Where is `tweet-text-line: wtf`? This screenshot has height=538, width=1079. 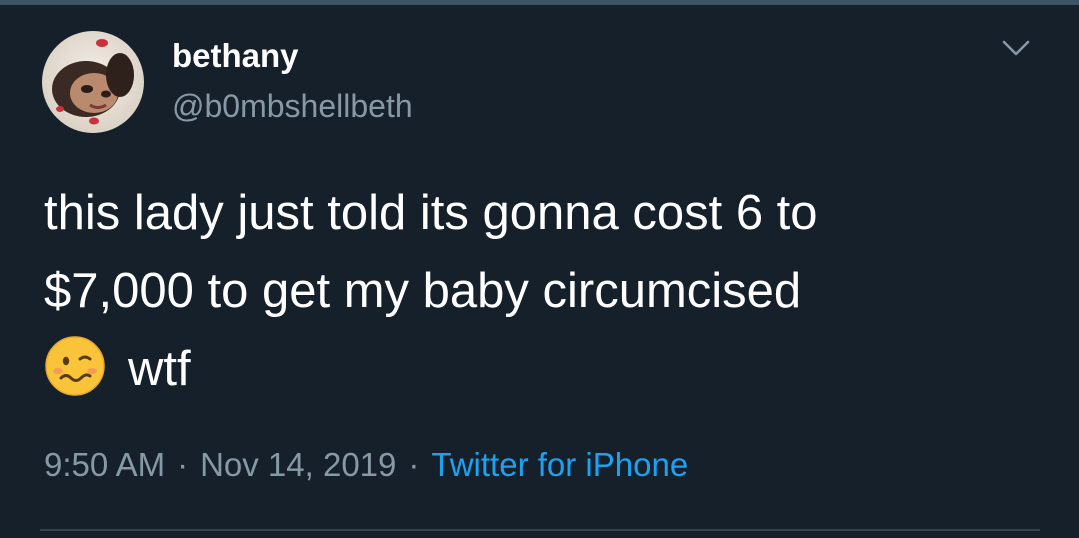
tweet-text-line: wtf is located at coordinates (544, 369).